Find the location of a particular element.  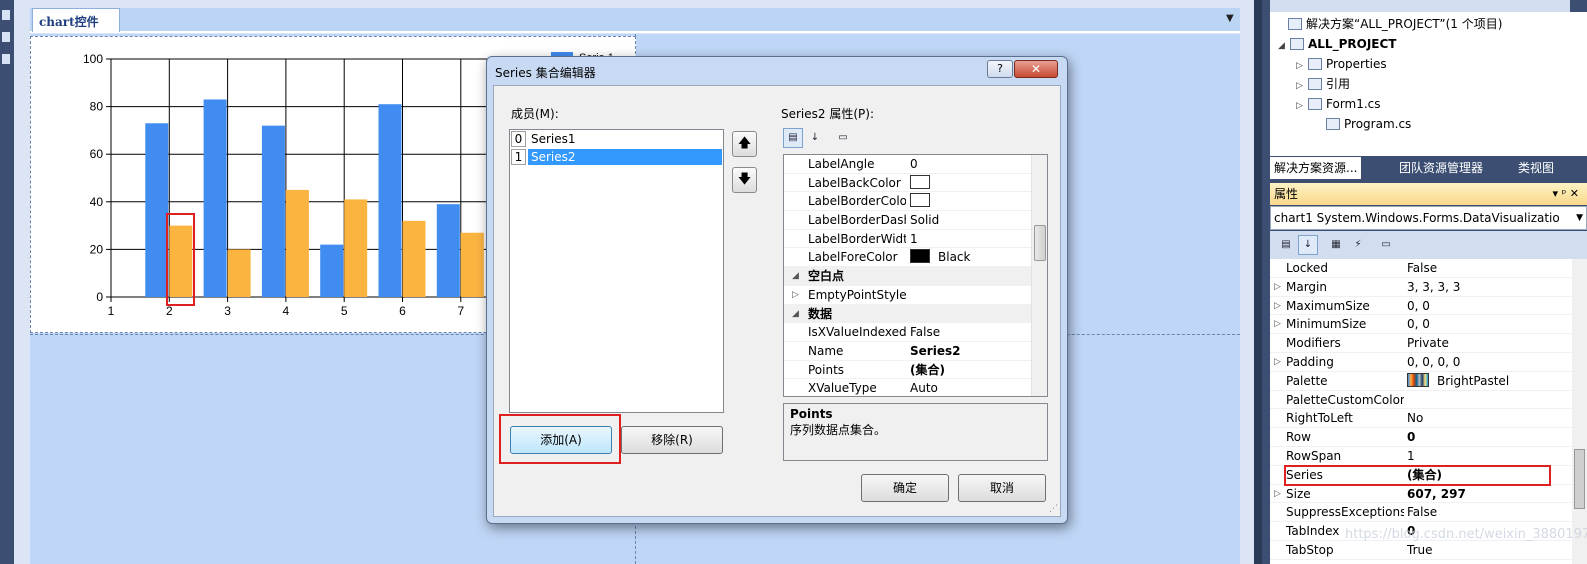

property-category: ◢ 数据 is located at coordinates (915, 314).